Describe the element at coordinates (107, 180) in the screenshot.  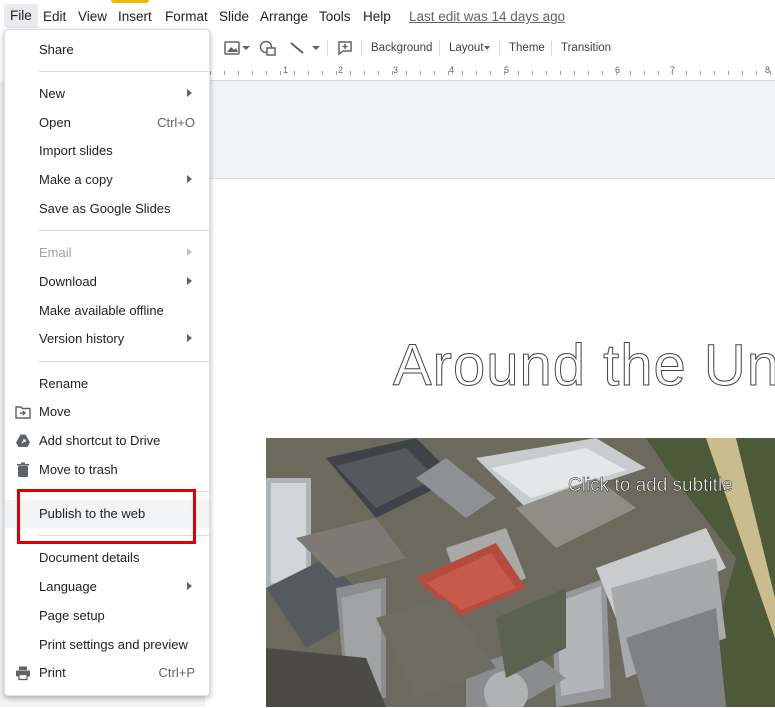
I see `menu-item-make-copy: Make a copy` at that location.